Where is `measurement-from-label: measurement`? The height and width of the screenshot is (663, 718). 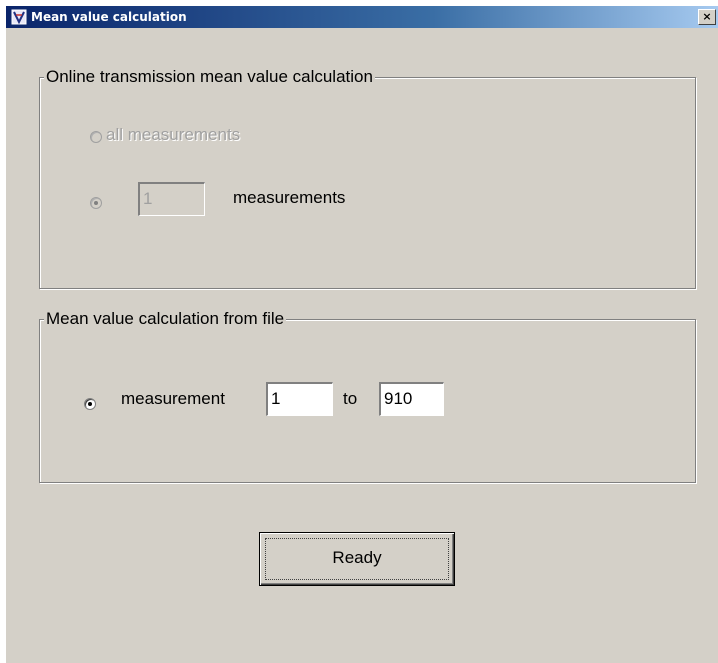 measurement-from-label: measurement is located at coordinates (173, 398).